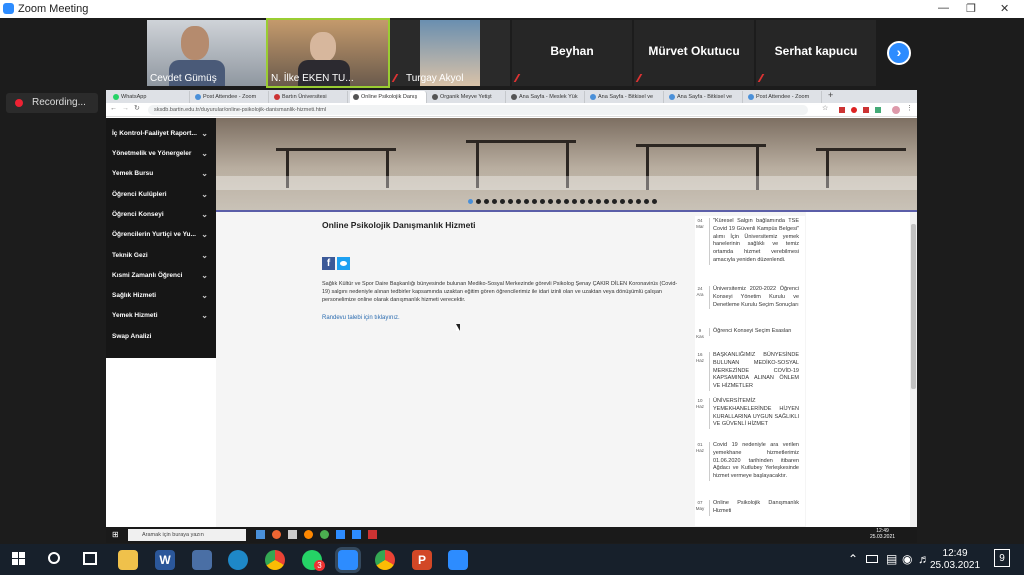 The image size is (1024, 575). I want to click on language-icon: ◉, so click(907, 559).